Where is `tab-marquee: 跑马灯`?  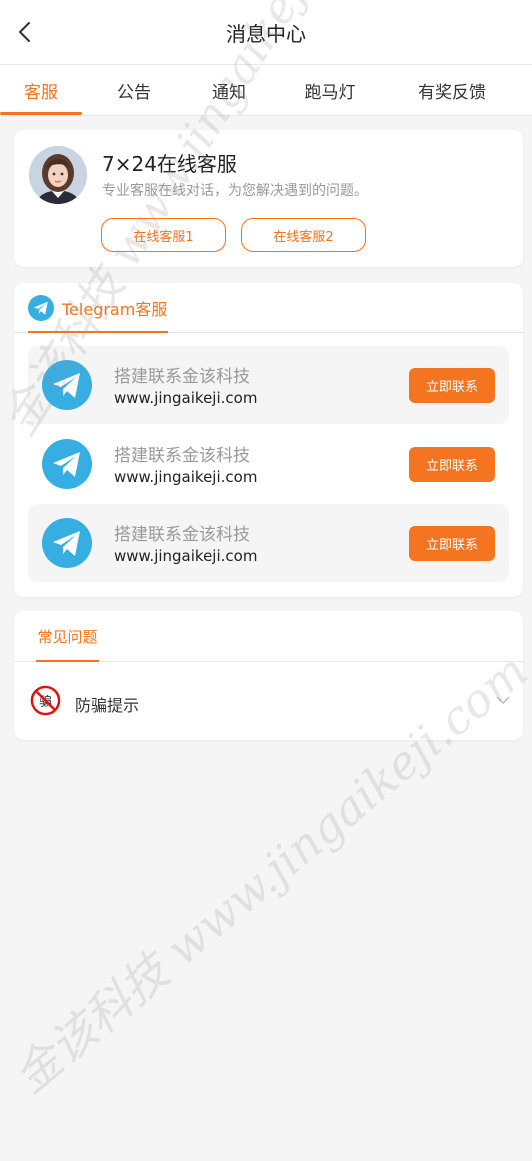 tab-marquee: 跑马灯 is located at coordinates (330, 90).